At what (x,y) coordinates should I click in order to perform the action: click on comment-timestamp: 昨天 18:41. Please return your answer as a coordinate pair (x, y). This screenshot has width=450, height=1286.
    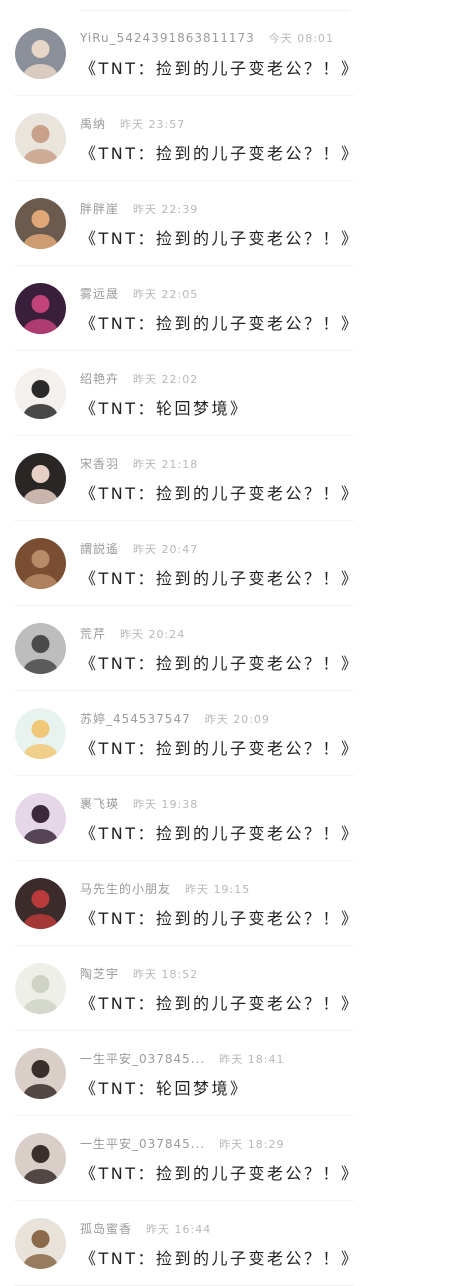
    Looking at the image, I should click on (252, 1059).